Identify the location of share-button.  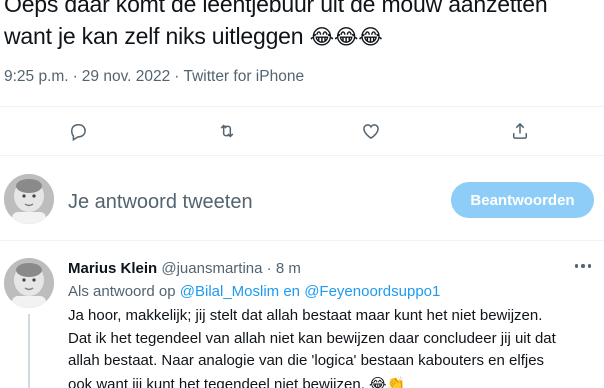
(520, 131).